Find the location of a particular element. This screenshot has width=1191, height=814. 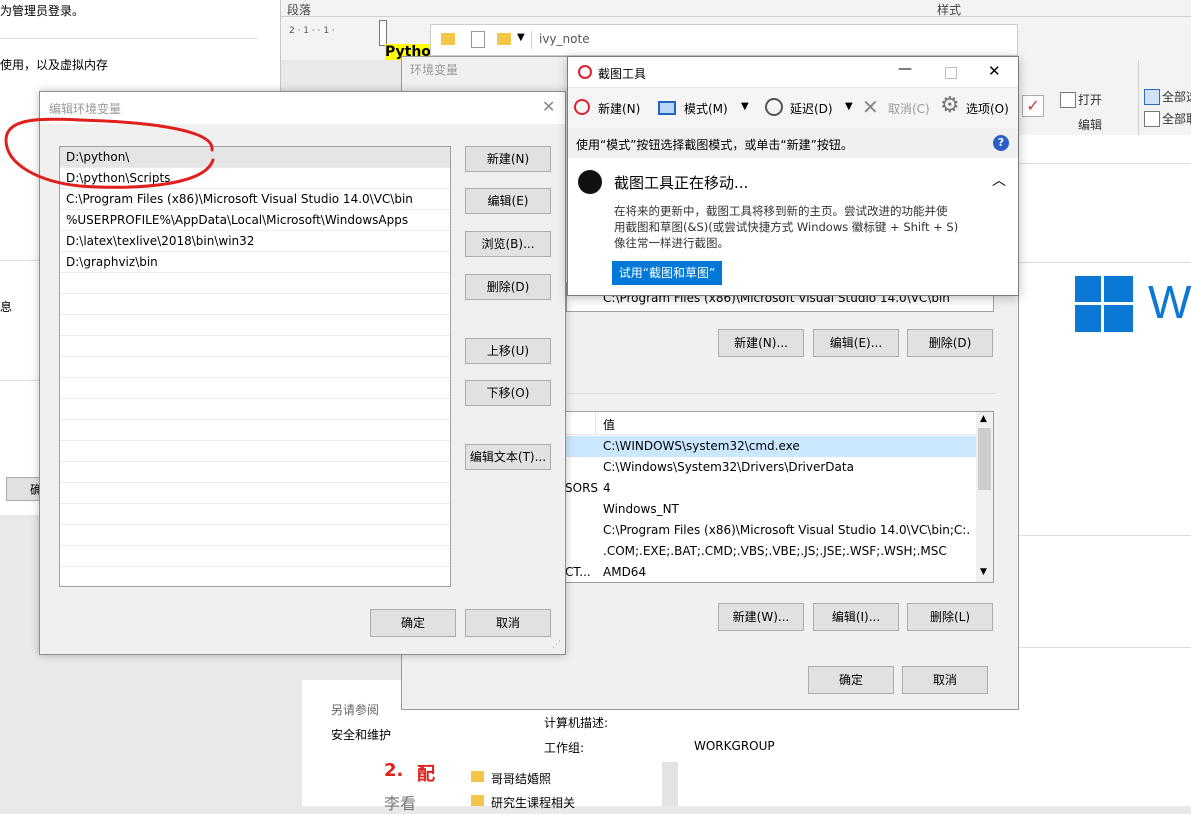

delete-entry-button: 删除(D) is located at coordinates (508, 287).